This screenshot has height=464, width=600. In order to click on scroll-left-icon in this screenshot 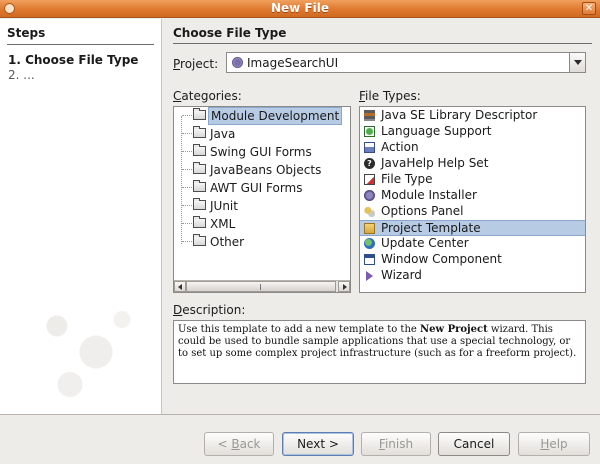, I will do `click(180, 286)`.